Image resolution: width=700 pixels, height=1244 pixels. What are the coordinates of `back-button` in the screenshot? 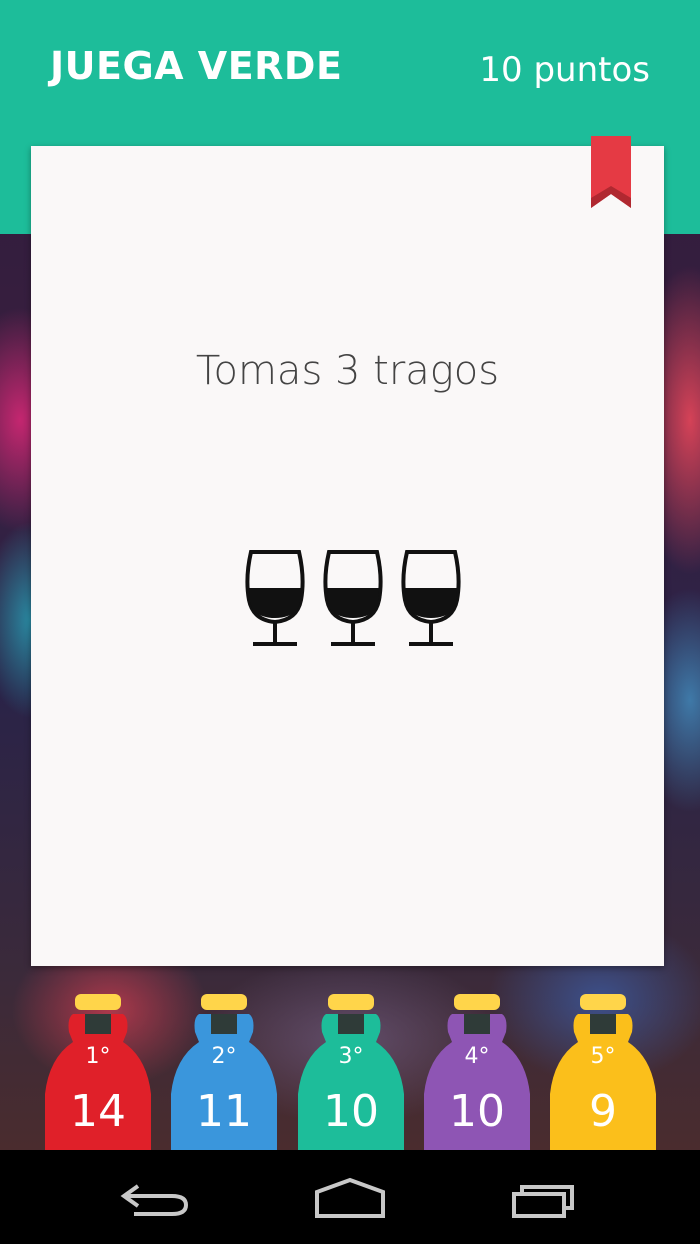 It's located at (155, 1200).